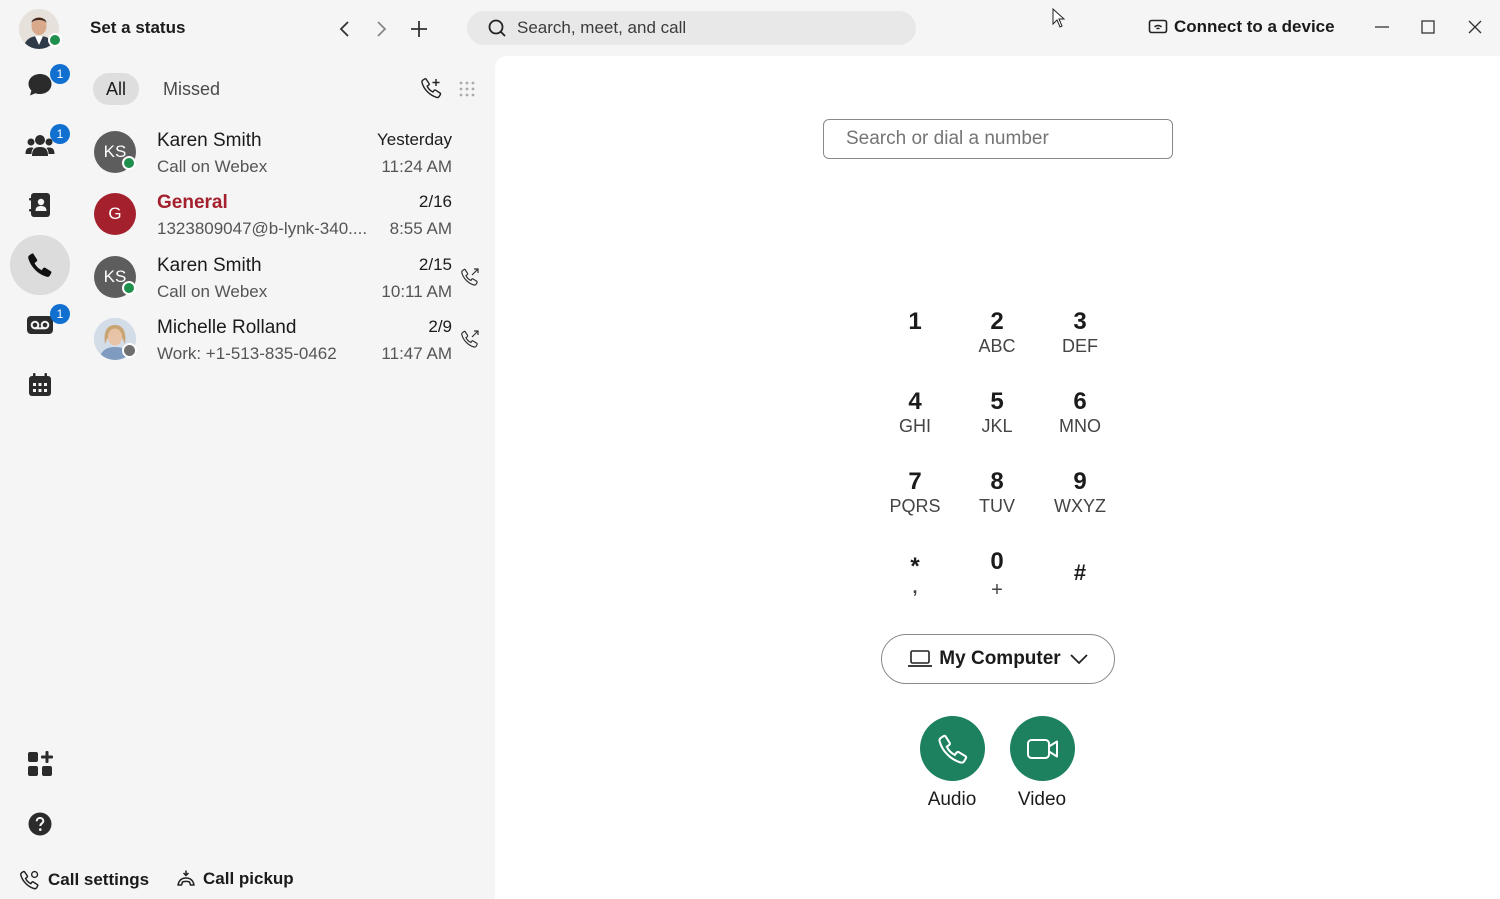 The width and height of the screenshot is (1500, 899). What do you see at coordinates (915, 339) in the screenshot?
I see `dialpad-key-1: 1` at bounding box center [915, 339].